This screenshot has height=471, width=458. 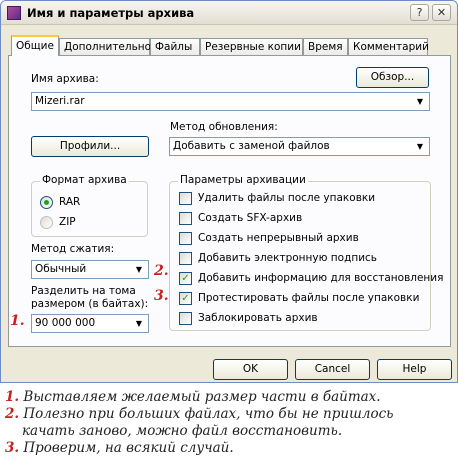 What do you see at coordinates (46, 222) in the screenshot?
I see `radio-empty-icon` at bounding box center [46, 222].